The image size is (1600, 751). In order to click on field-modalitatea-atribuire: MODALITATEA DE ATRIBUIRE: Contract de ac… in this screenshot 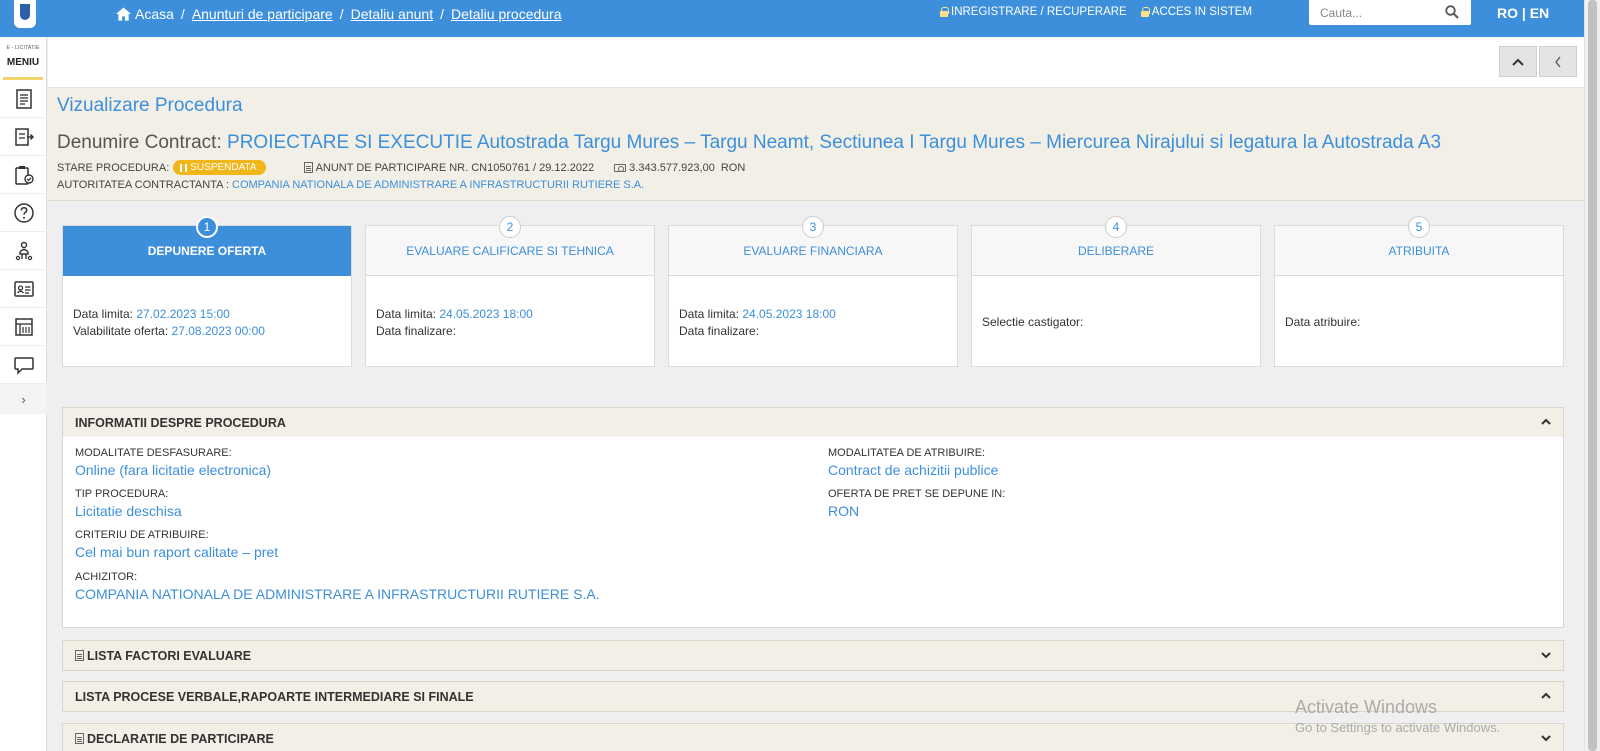, I will do `click(913, 462)`.